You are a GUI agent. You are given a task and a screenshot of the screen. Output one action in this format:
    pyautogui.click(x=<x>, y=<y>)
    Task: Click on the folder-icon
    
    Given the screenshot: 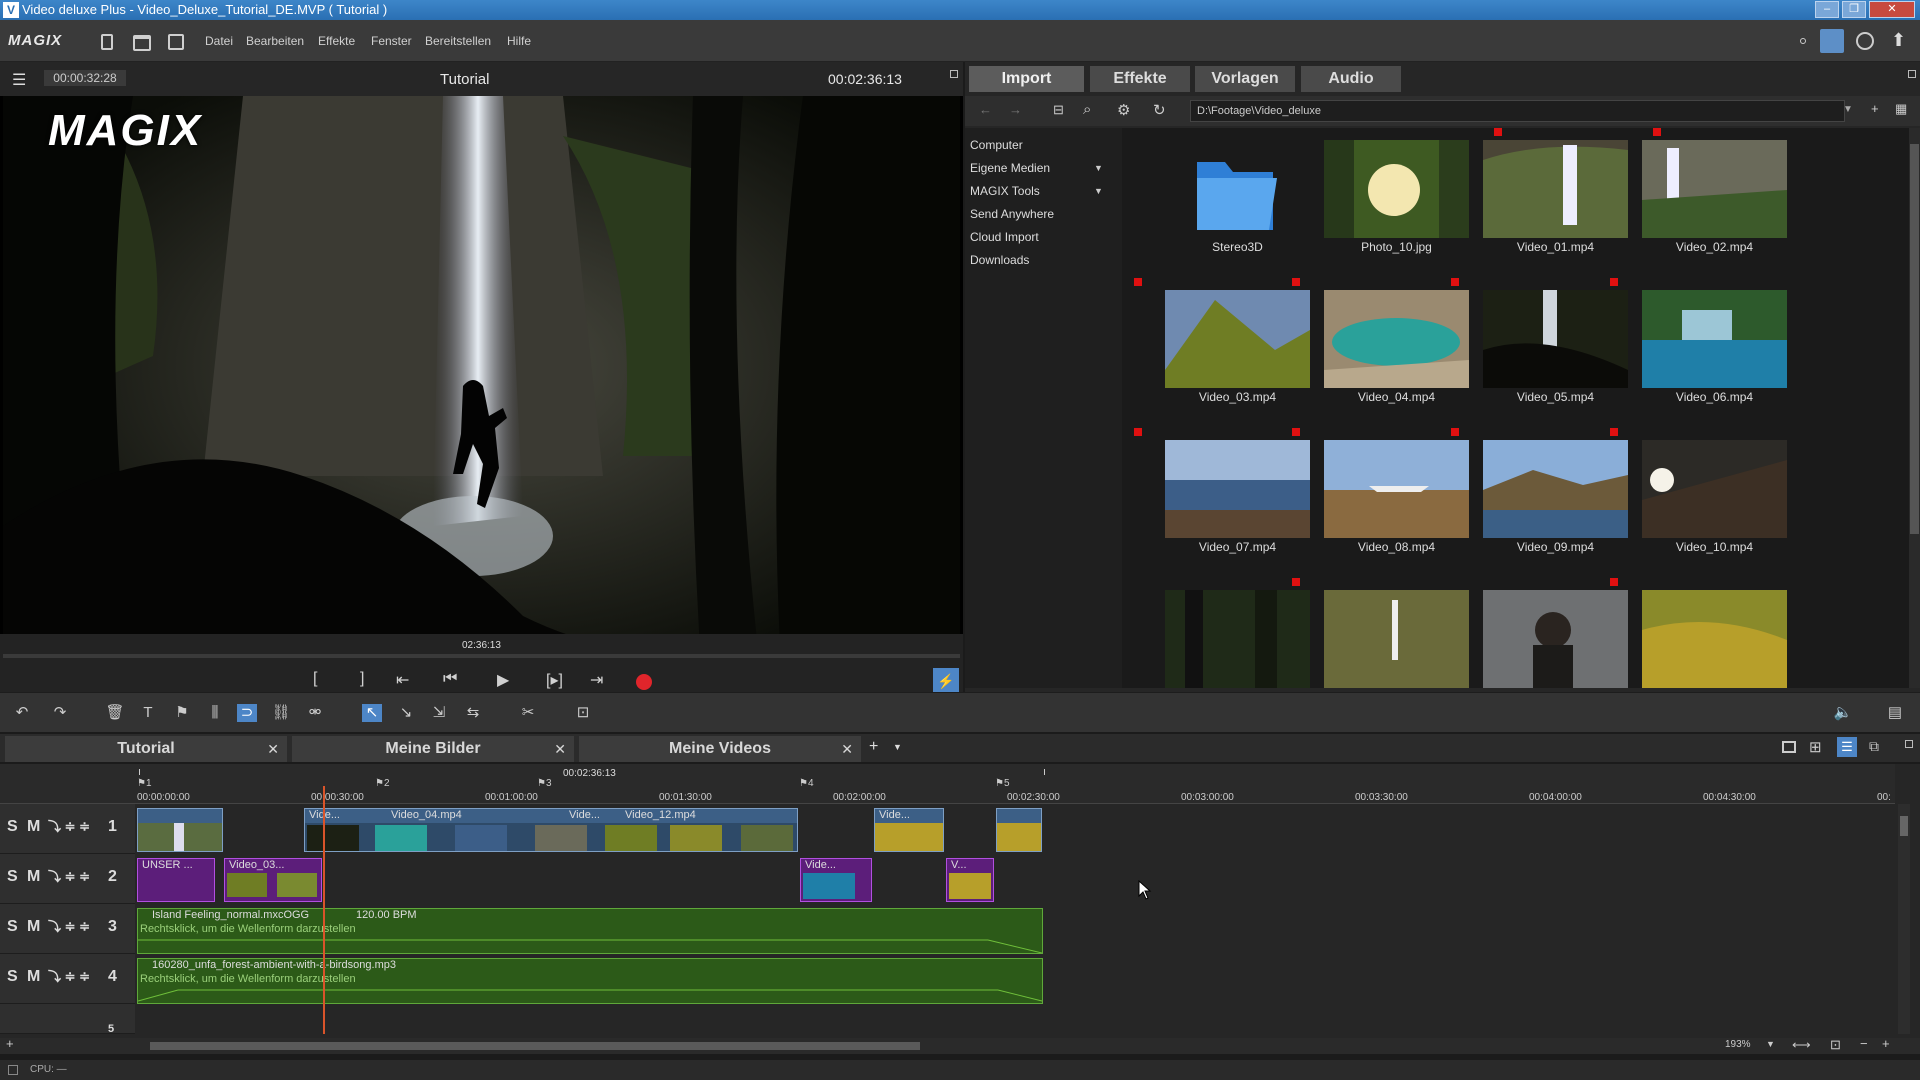 What is the action you would take?
    pyautogui.click(x=1237, y=189)
    